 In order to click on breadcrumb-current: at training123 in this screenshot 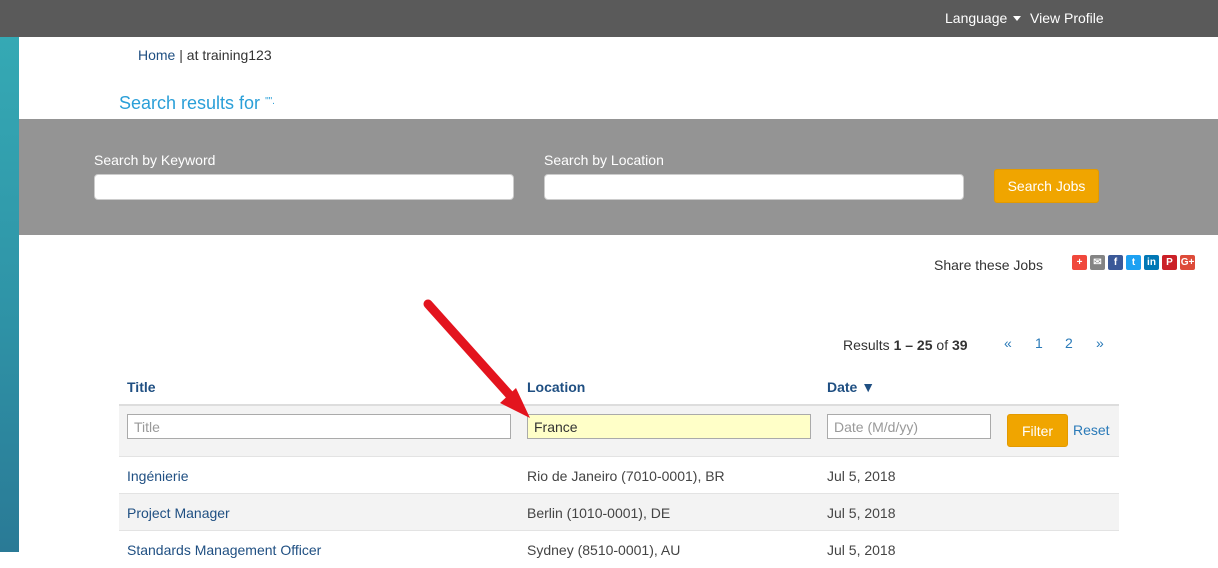, I will do `click(229, 55)`.